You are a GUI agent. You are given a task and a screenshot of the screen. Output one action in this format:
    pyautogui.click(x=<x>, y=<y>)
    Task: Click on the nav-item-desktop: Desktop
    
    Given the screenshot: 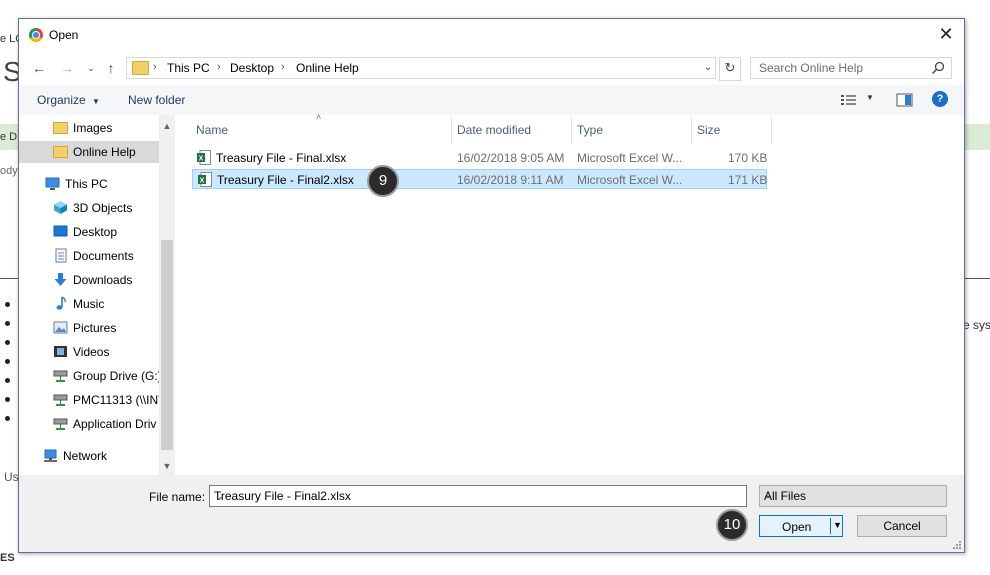 What is the action you would take?
    pyautogui.click(x=89, y=232)
    